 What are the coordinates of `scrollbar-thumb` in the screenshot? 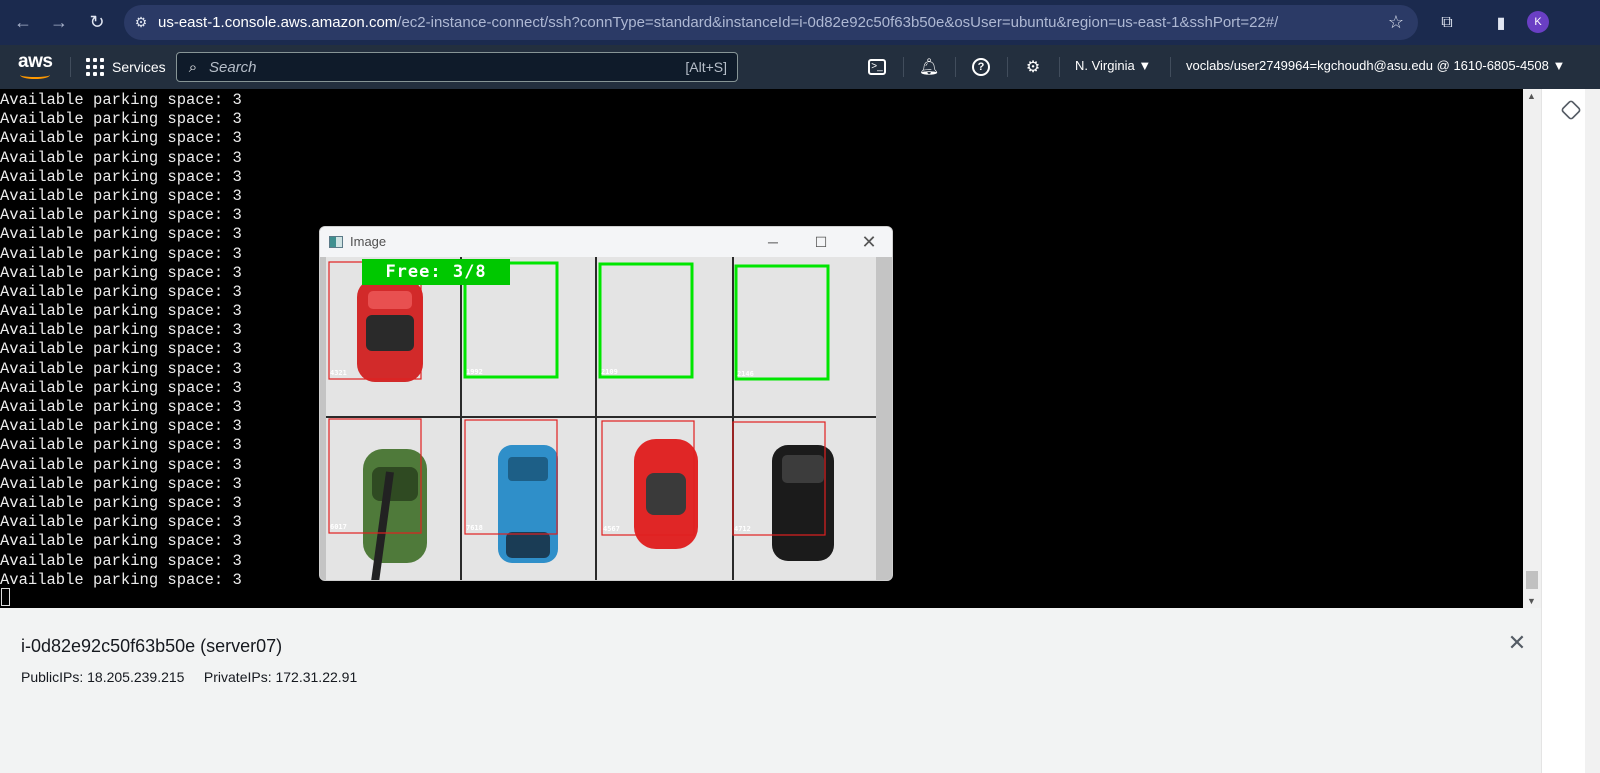 It's located at (1532, 580).